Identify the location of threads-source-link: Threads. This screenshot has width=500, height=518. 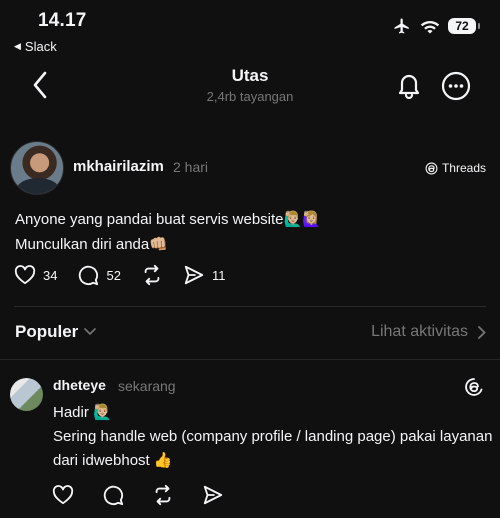
(455, 168).